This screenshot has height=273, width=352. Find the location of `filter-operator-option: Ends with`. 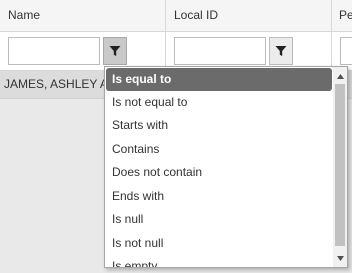

filter-operator-option: Ends with is located at coordinates (219, 197).